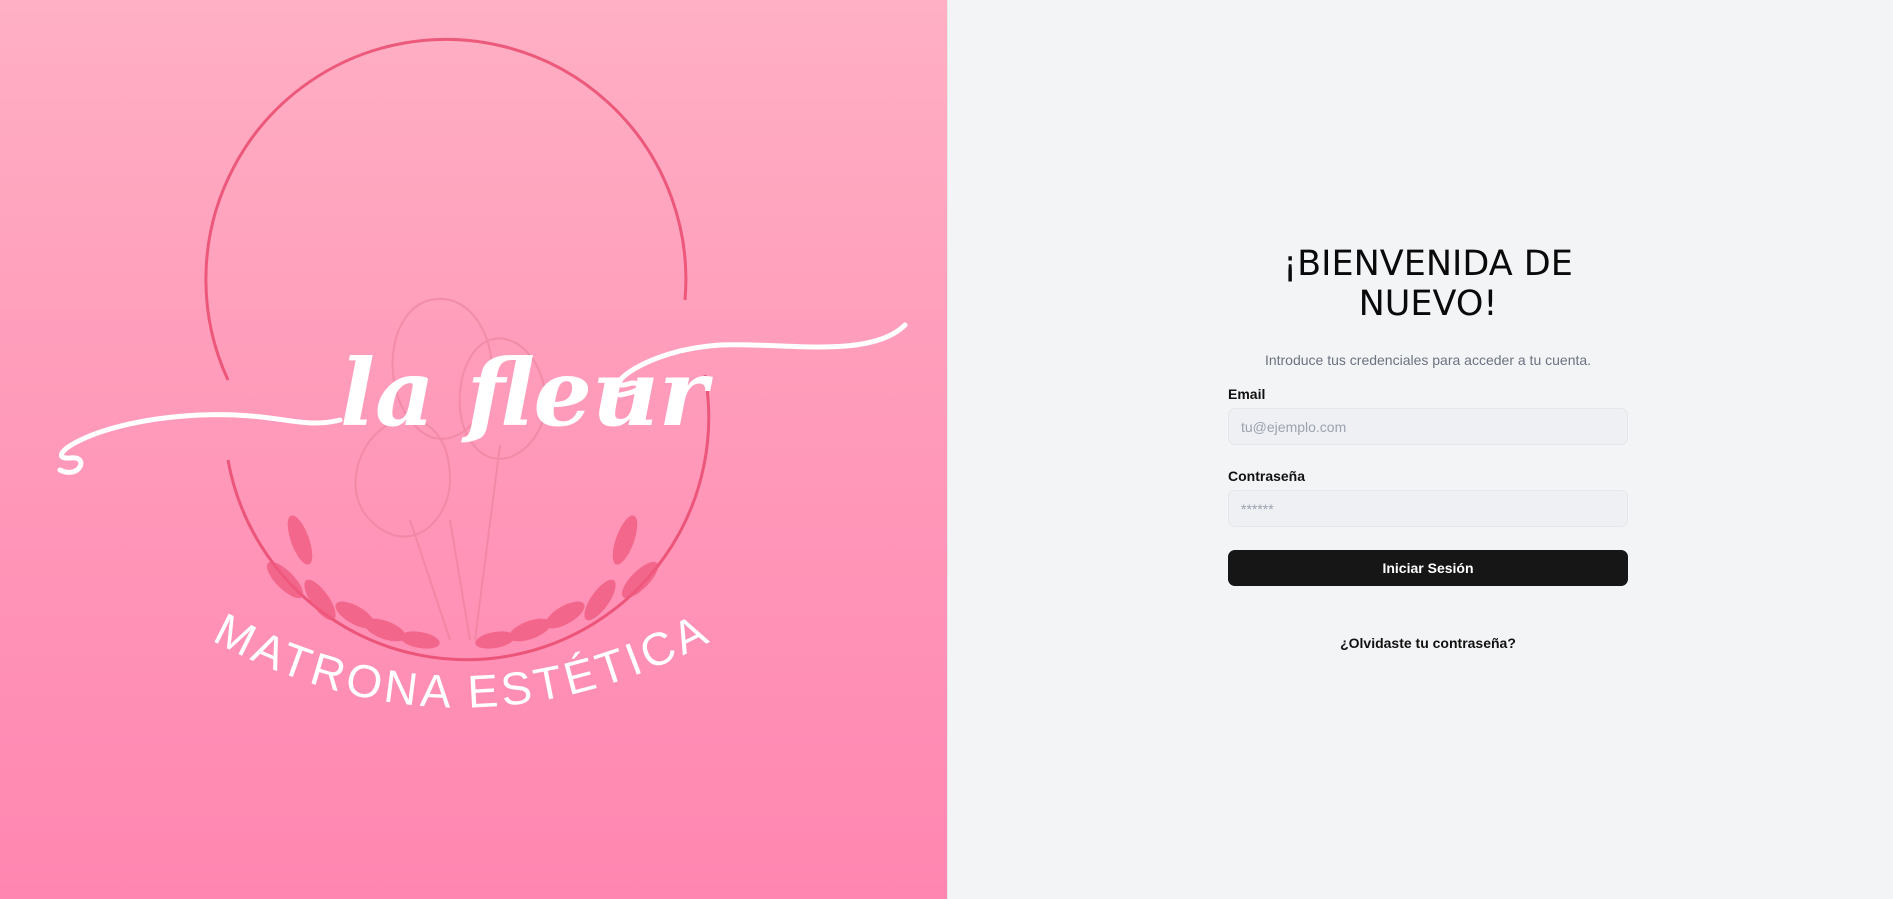  I want to click on email-input, so click(1428, 426).